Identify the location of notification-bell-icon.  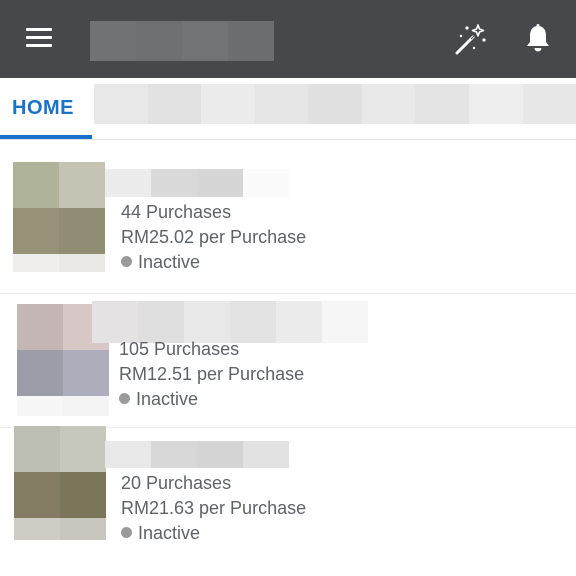
(538, 39).